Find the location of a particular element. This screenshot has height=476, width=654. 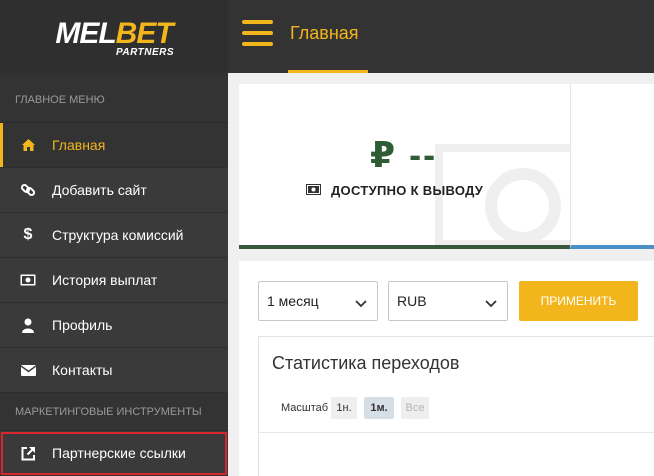

sidebar-item-payouts: История выплат is located at coordinates (114, 280).